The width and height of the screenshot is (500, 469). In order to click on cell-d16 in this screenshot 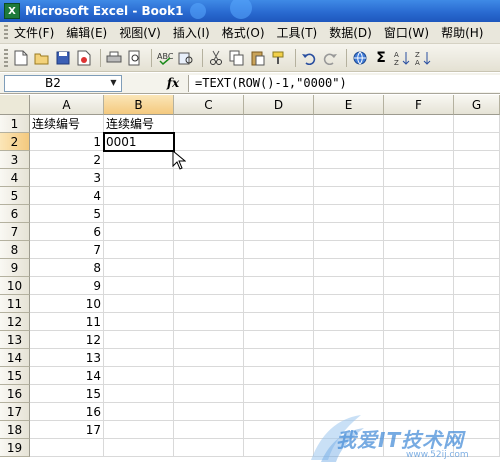, I will do `click(279, 394)`.